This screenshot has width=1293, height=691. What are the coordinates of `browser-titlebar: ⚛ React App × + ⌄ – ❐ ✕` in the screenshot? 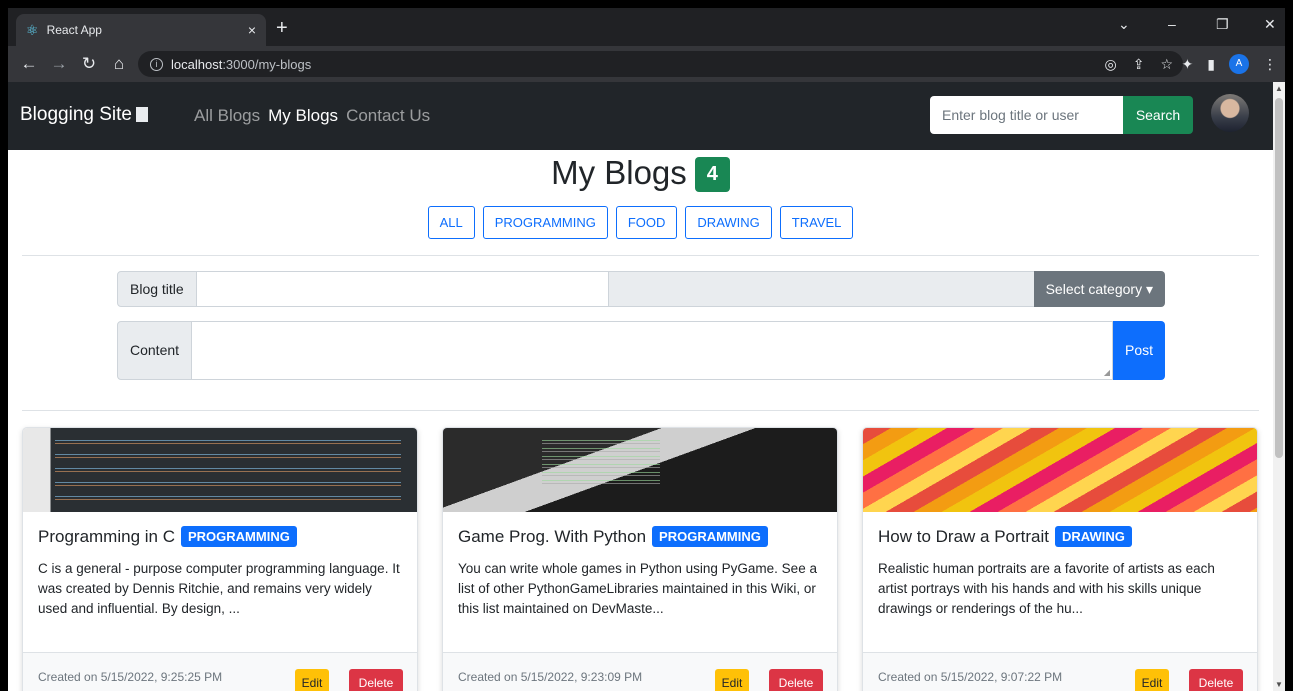 It's located at (646, 27).